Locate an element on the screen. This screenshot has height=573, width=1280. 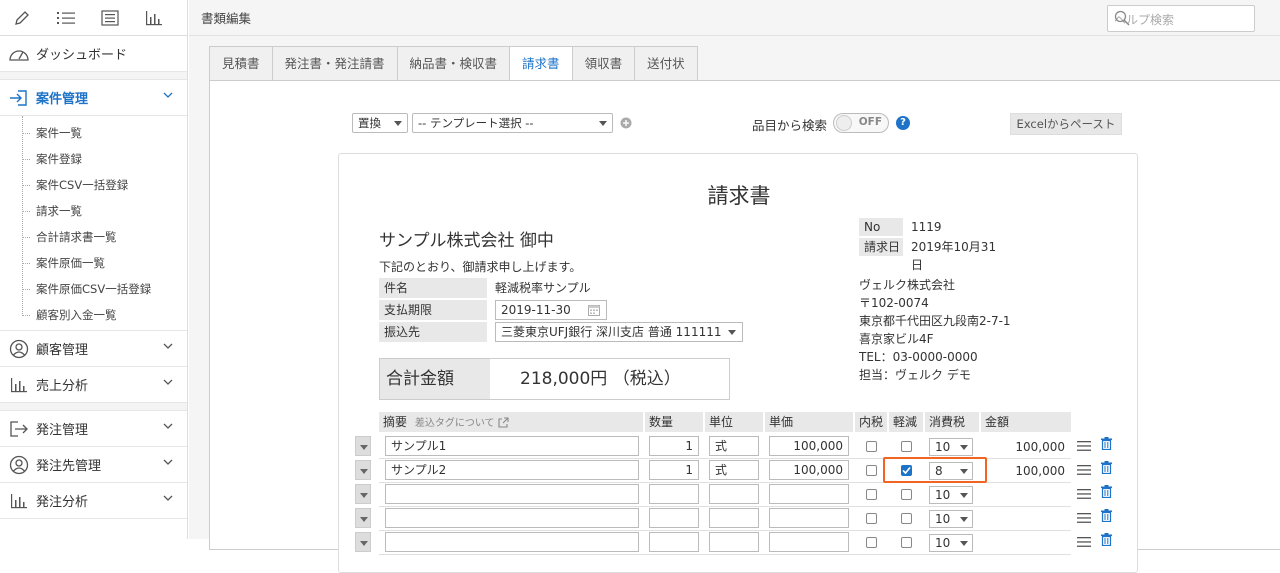
table-row: サンプル1 1 式 100,000 10 100,000 is located at coordinates (739, 446).